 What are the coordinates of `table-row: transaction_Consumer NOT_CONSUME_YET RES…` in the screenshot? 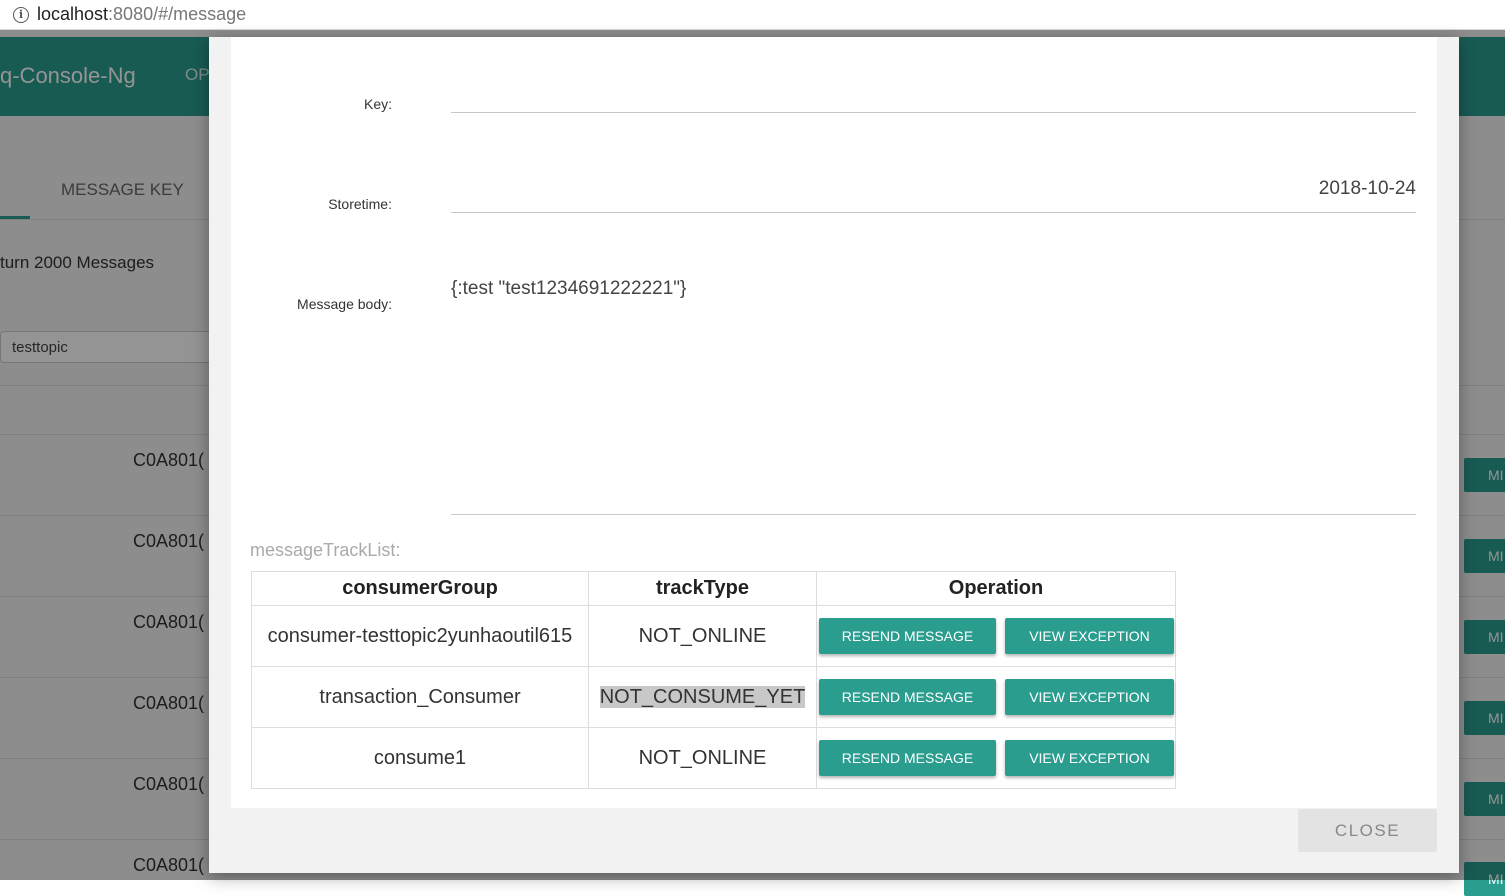 It's located at (713, 697).